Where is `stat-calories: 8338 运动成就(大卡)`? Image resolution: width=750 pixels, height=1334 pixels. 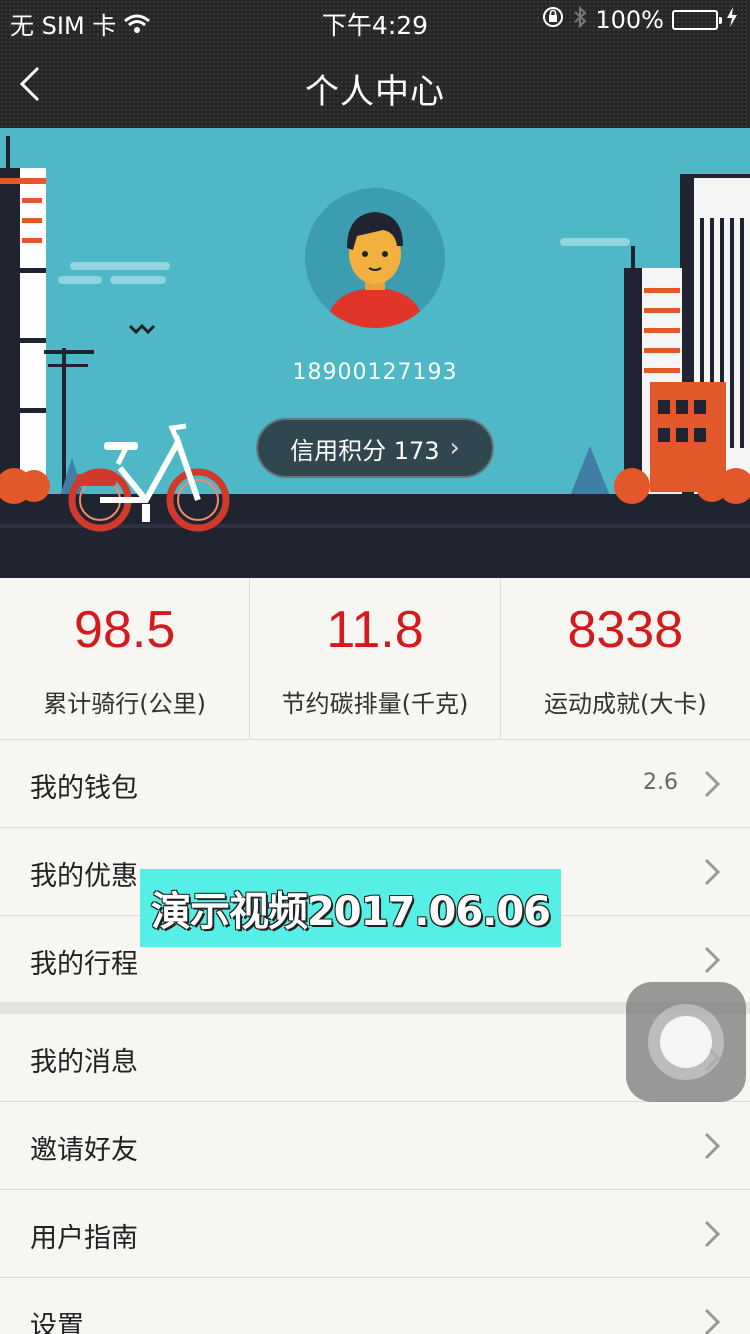 stat-calories: 8338 运动成就(大卡) is located at coordinates (624, 658).